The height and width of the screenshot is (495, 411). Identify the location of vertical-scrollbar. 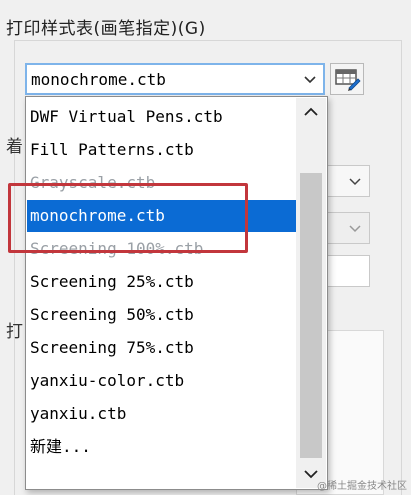
(311, 293).